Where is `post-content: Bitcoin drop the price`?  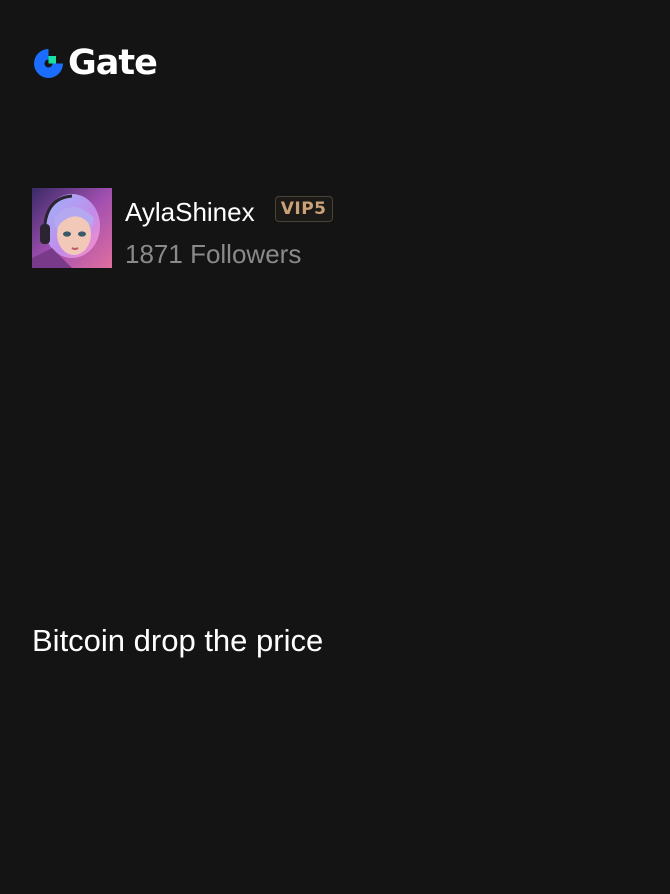
post-content: Bitcoin drop the price is located at coordinates (178, 640).